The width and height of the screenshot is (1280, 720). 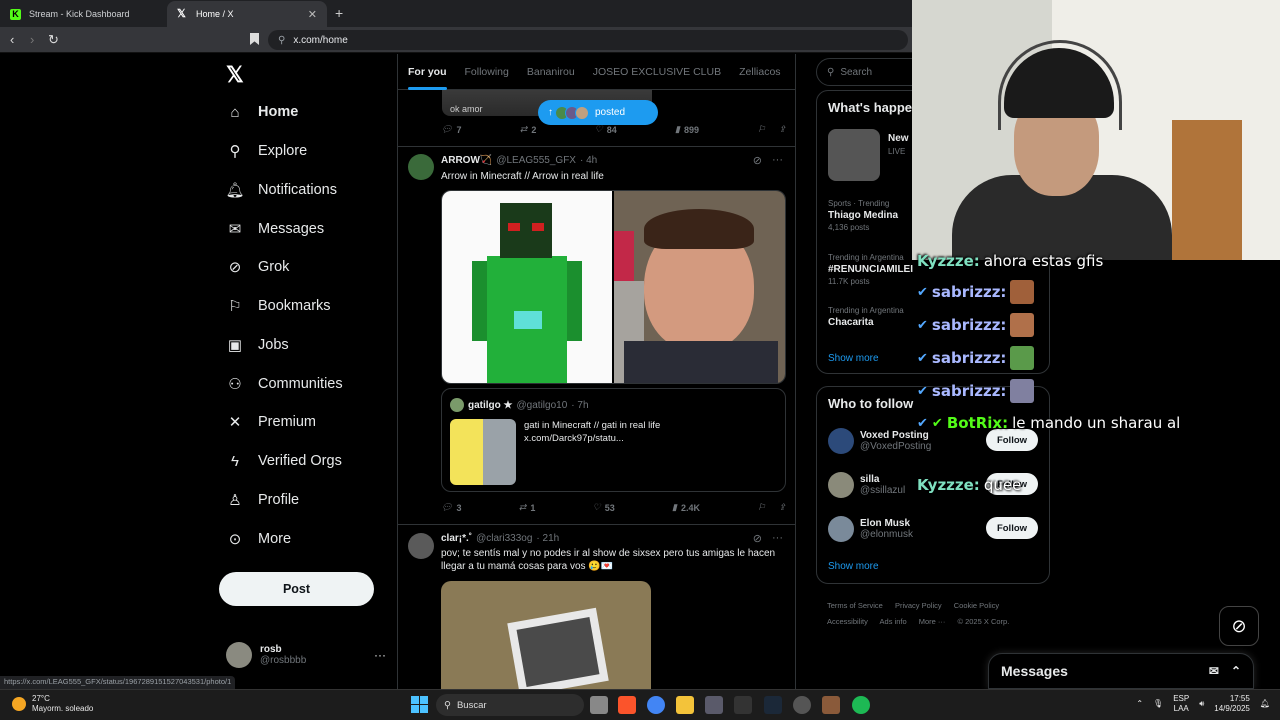 What do you see at coordinates (83, 14) in the screenshot?
I see `tab-kick-dashboard: K Stream - Kick Dashboard` at bounding box center [83, 14].